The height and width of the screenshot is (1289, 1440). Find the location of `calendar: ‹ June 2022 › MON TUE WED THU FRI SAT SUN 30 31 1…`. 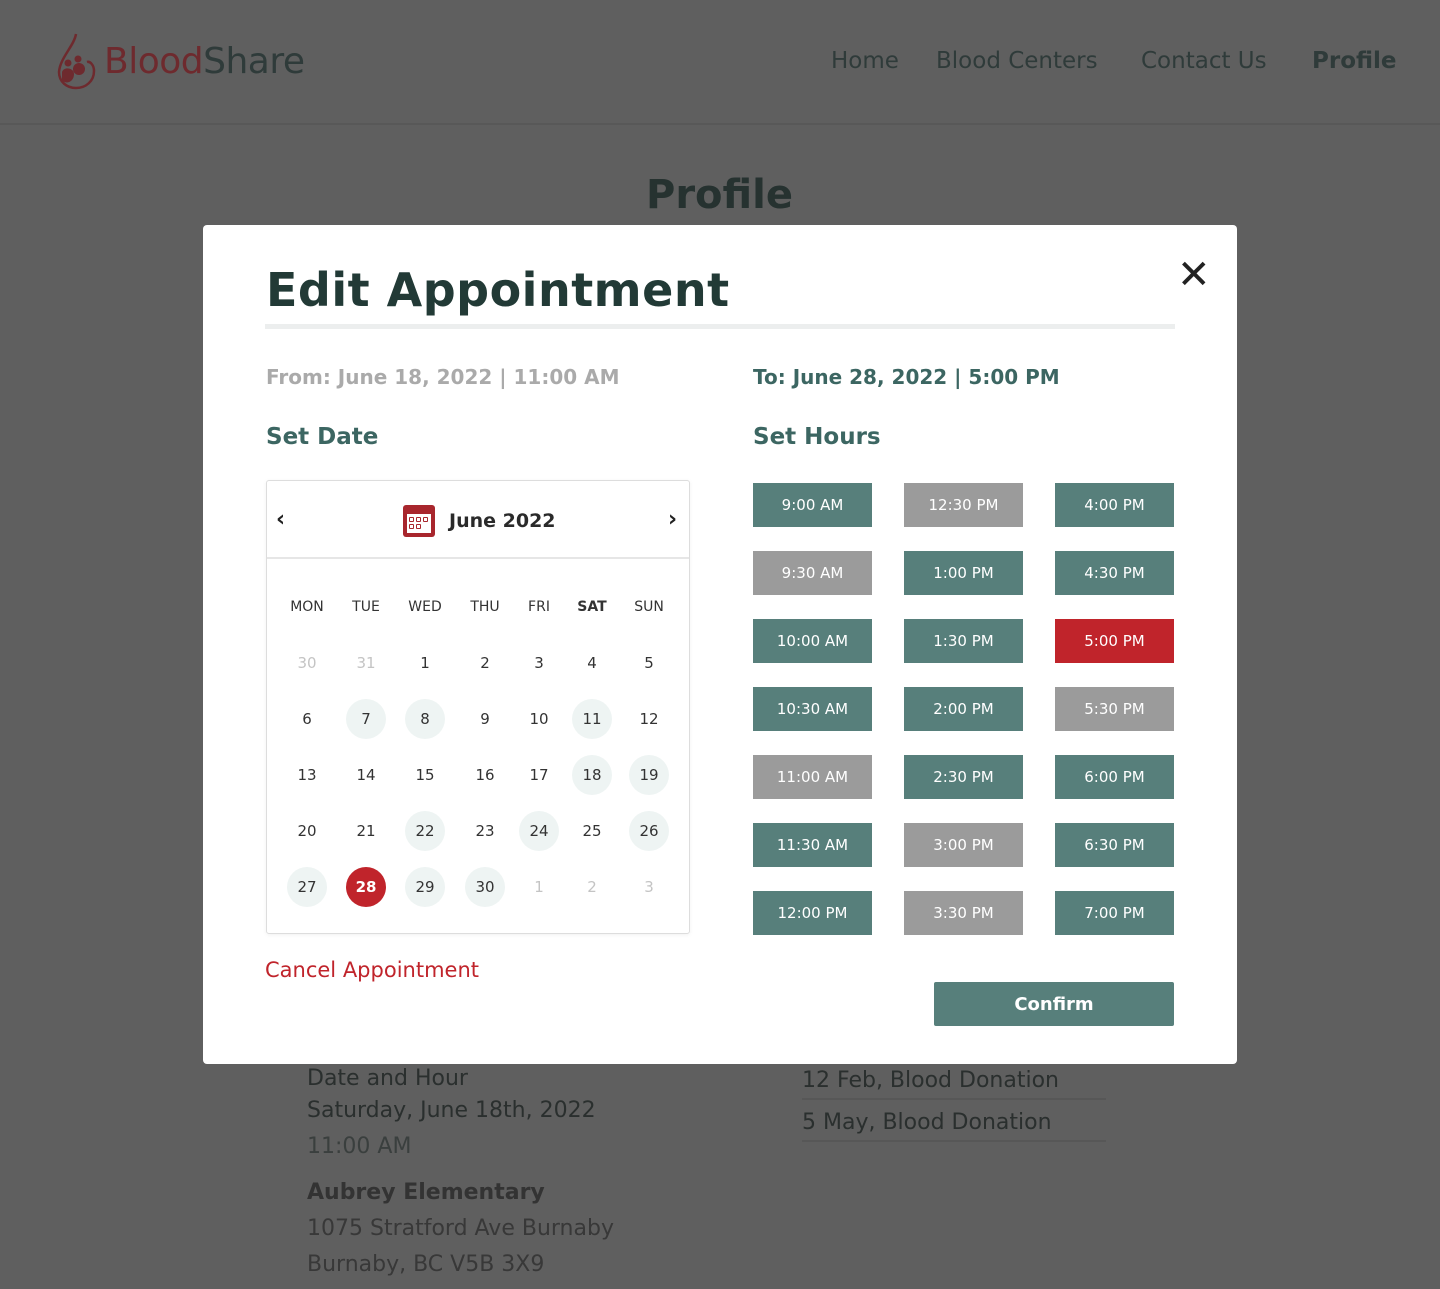

calendar: ‹ June 2022 › MON TUE WED THU FRI SAT SUN 30 31 1… is located at coordinates (478, 707).